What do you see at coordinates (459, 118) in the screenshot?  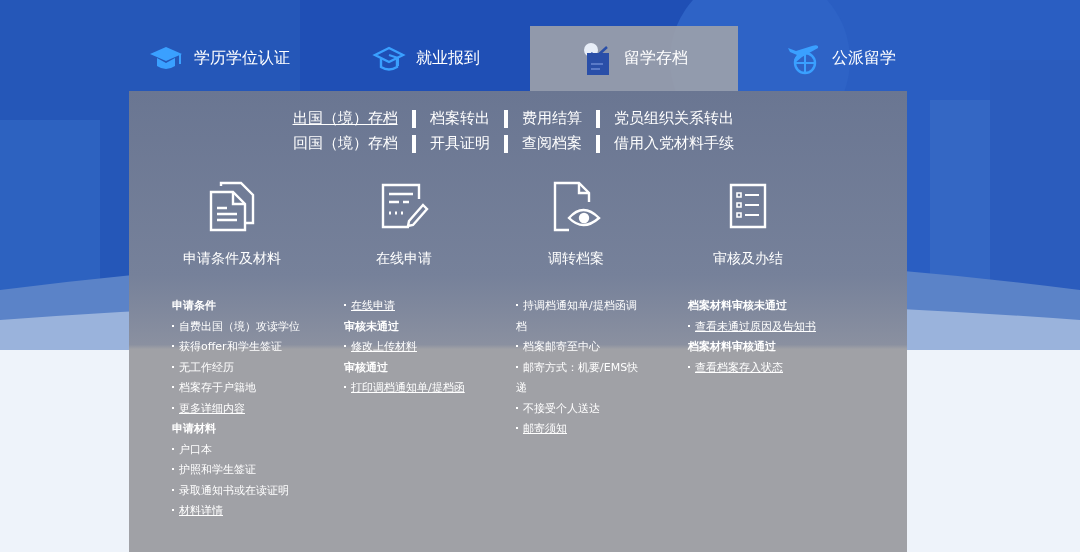 I see `nav-link: 档案转出` at bounding box center [459, 118].